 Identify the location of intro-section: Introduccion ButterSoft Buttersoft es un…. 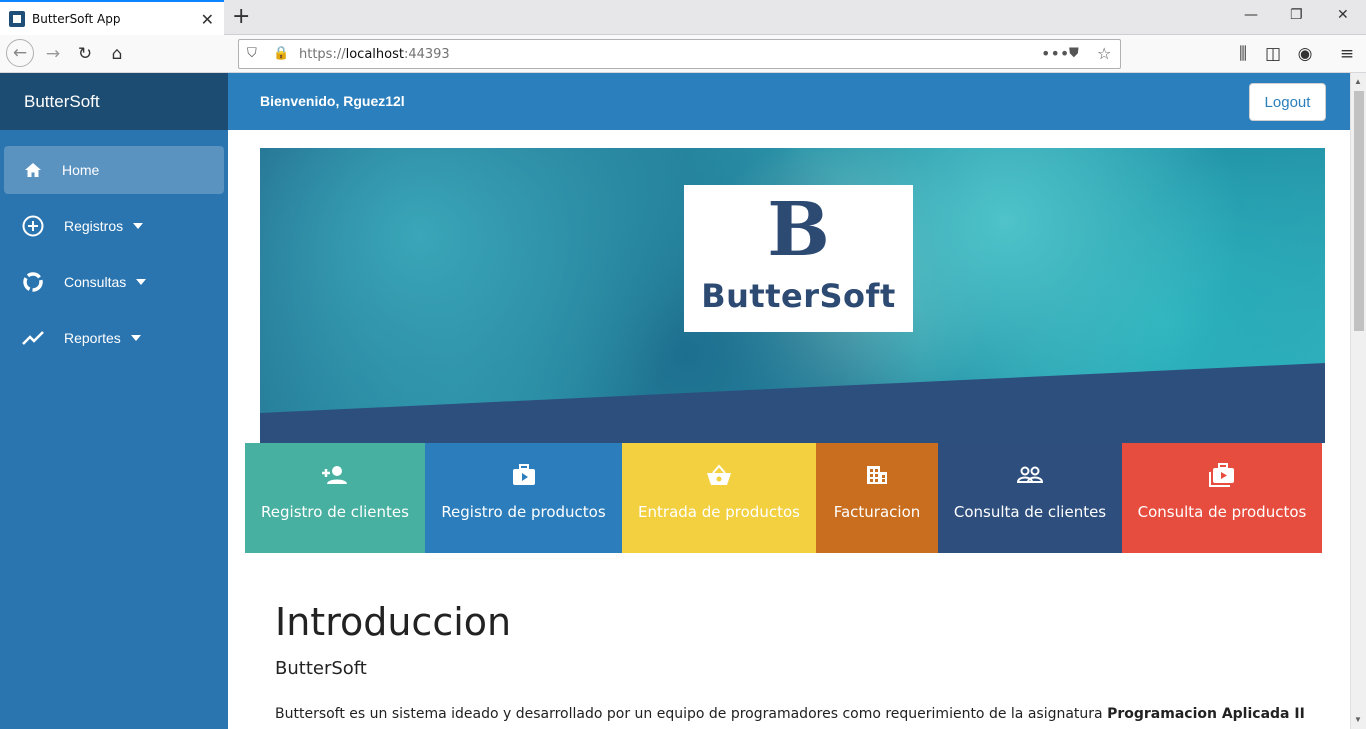
(790, 661).